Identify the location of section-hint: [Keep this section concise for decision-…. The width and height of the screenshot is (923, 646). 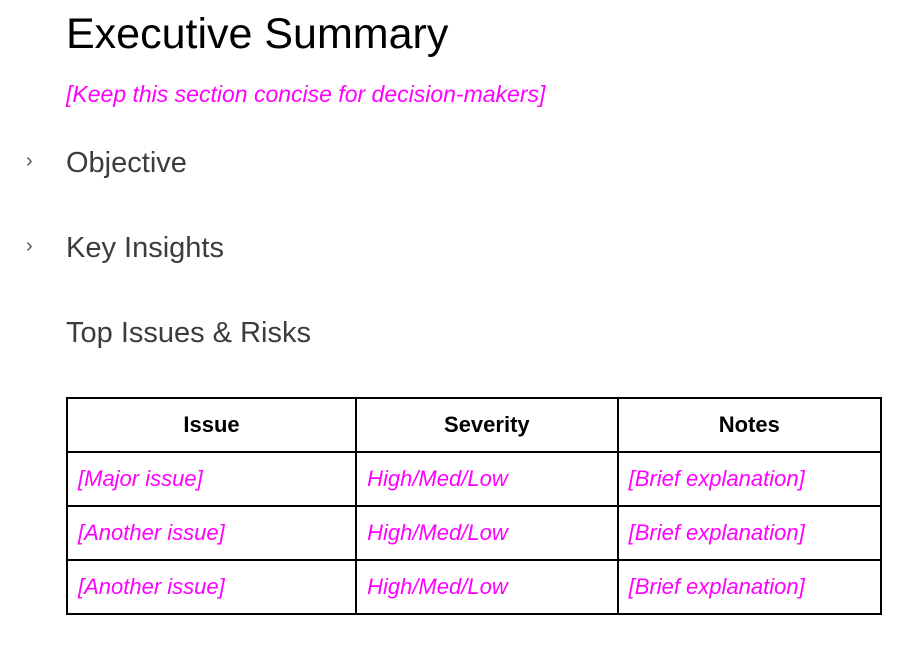
(306, 94).